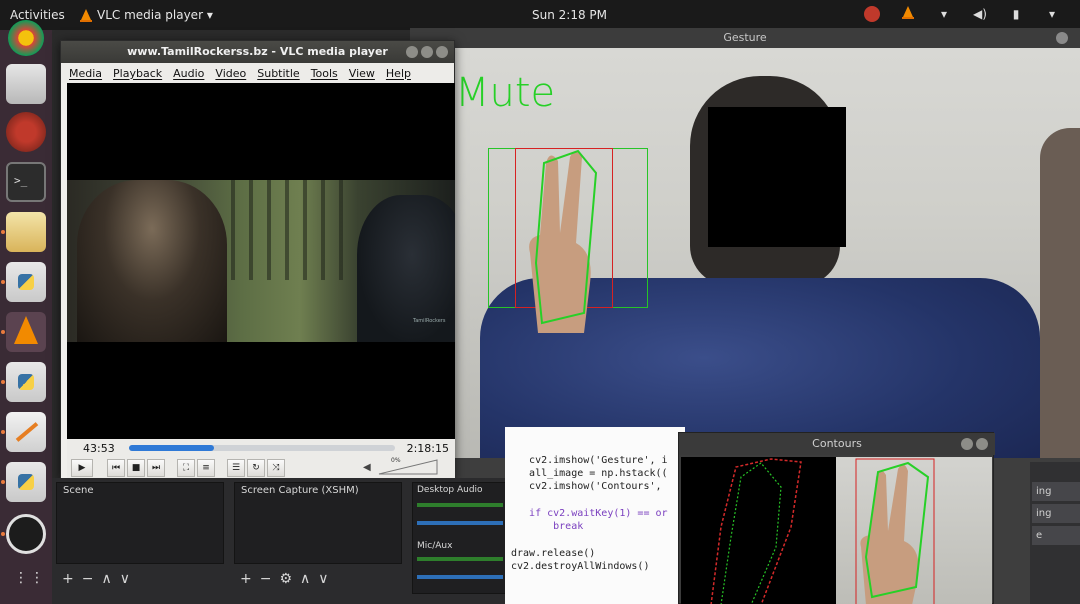 This screenshot has height=604, width=1080. Describe the element at coordinates (78, 490) in the screenshot. I see `scene-item: Scene` at that location.